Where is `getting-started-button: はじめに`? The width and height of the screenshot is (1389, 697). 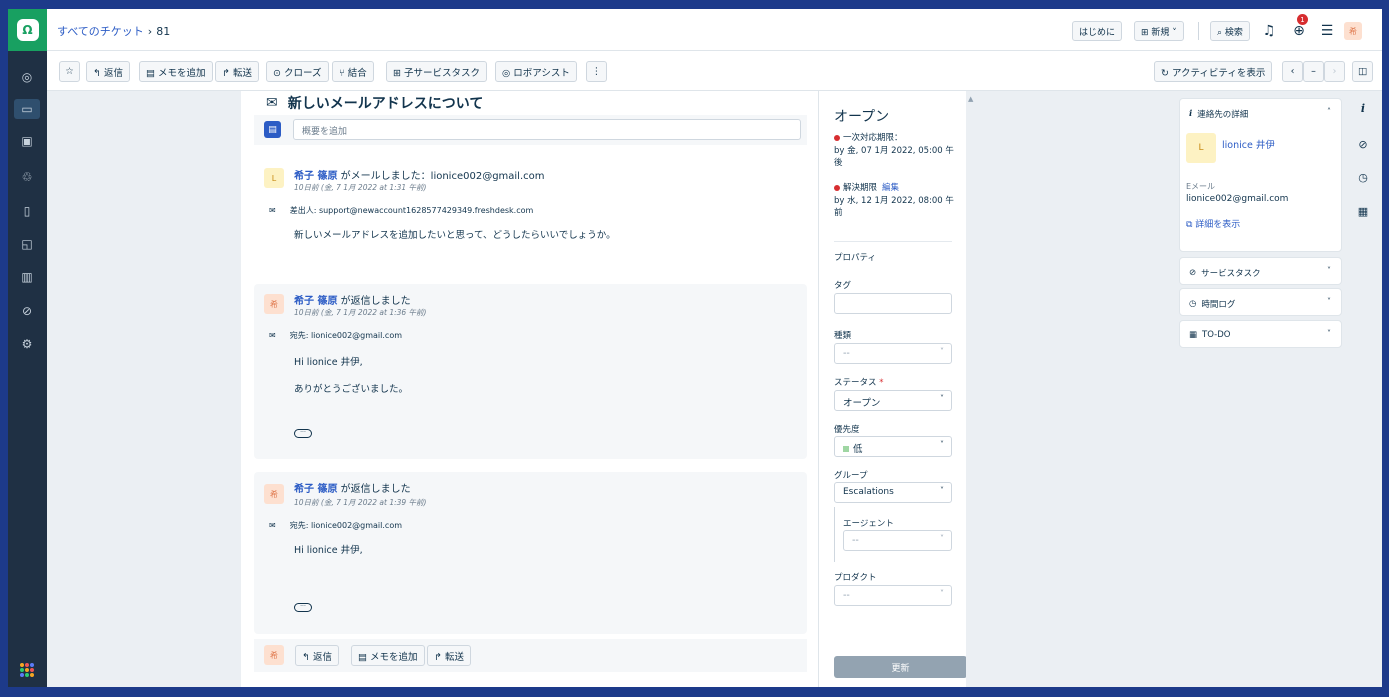
getting-started-button: はじめに is located at coordinates (1097, 31).